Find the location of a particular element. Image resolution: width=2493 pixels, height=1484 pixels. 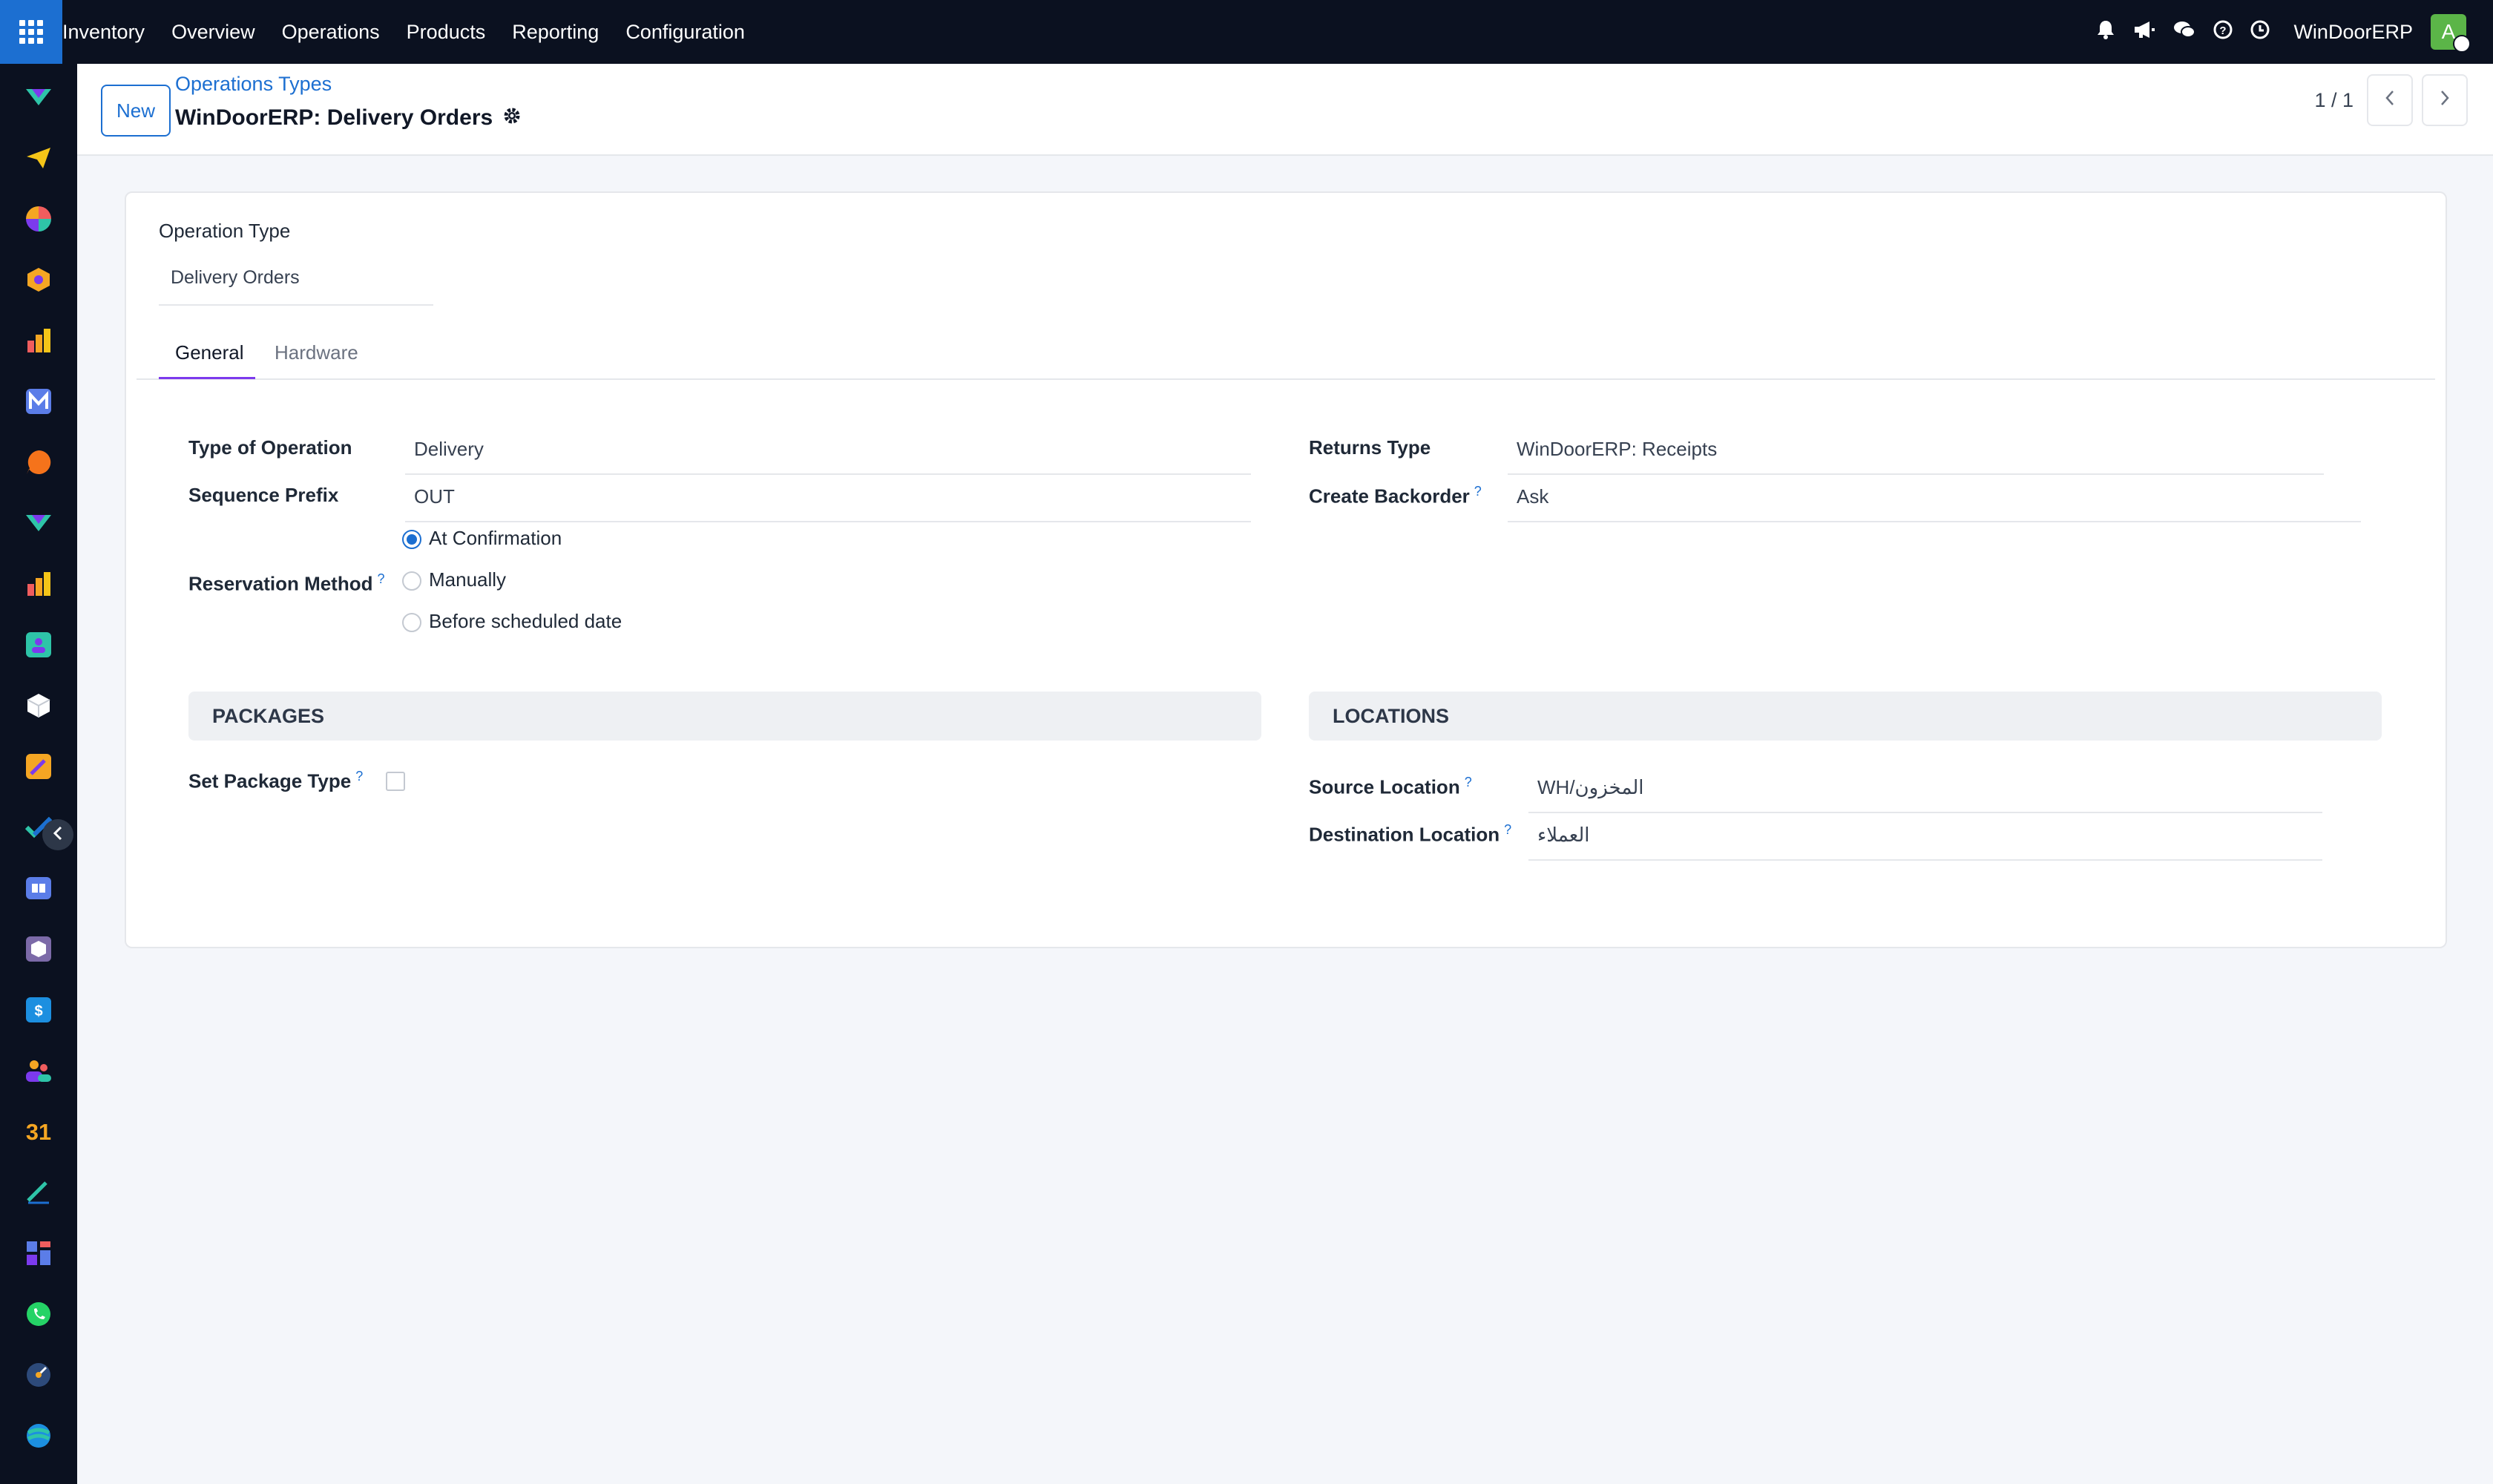

sidebar-collapse-button is located at coordinates (57, 834).